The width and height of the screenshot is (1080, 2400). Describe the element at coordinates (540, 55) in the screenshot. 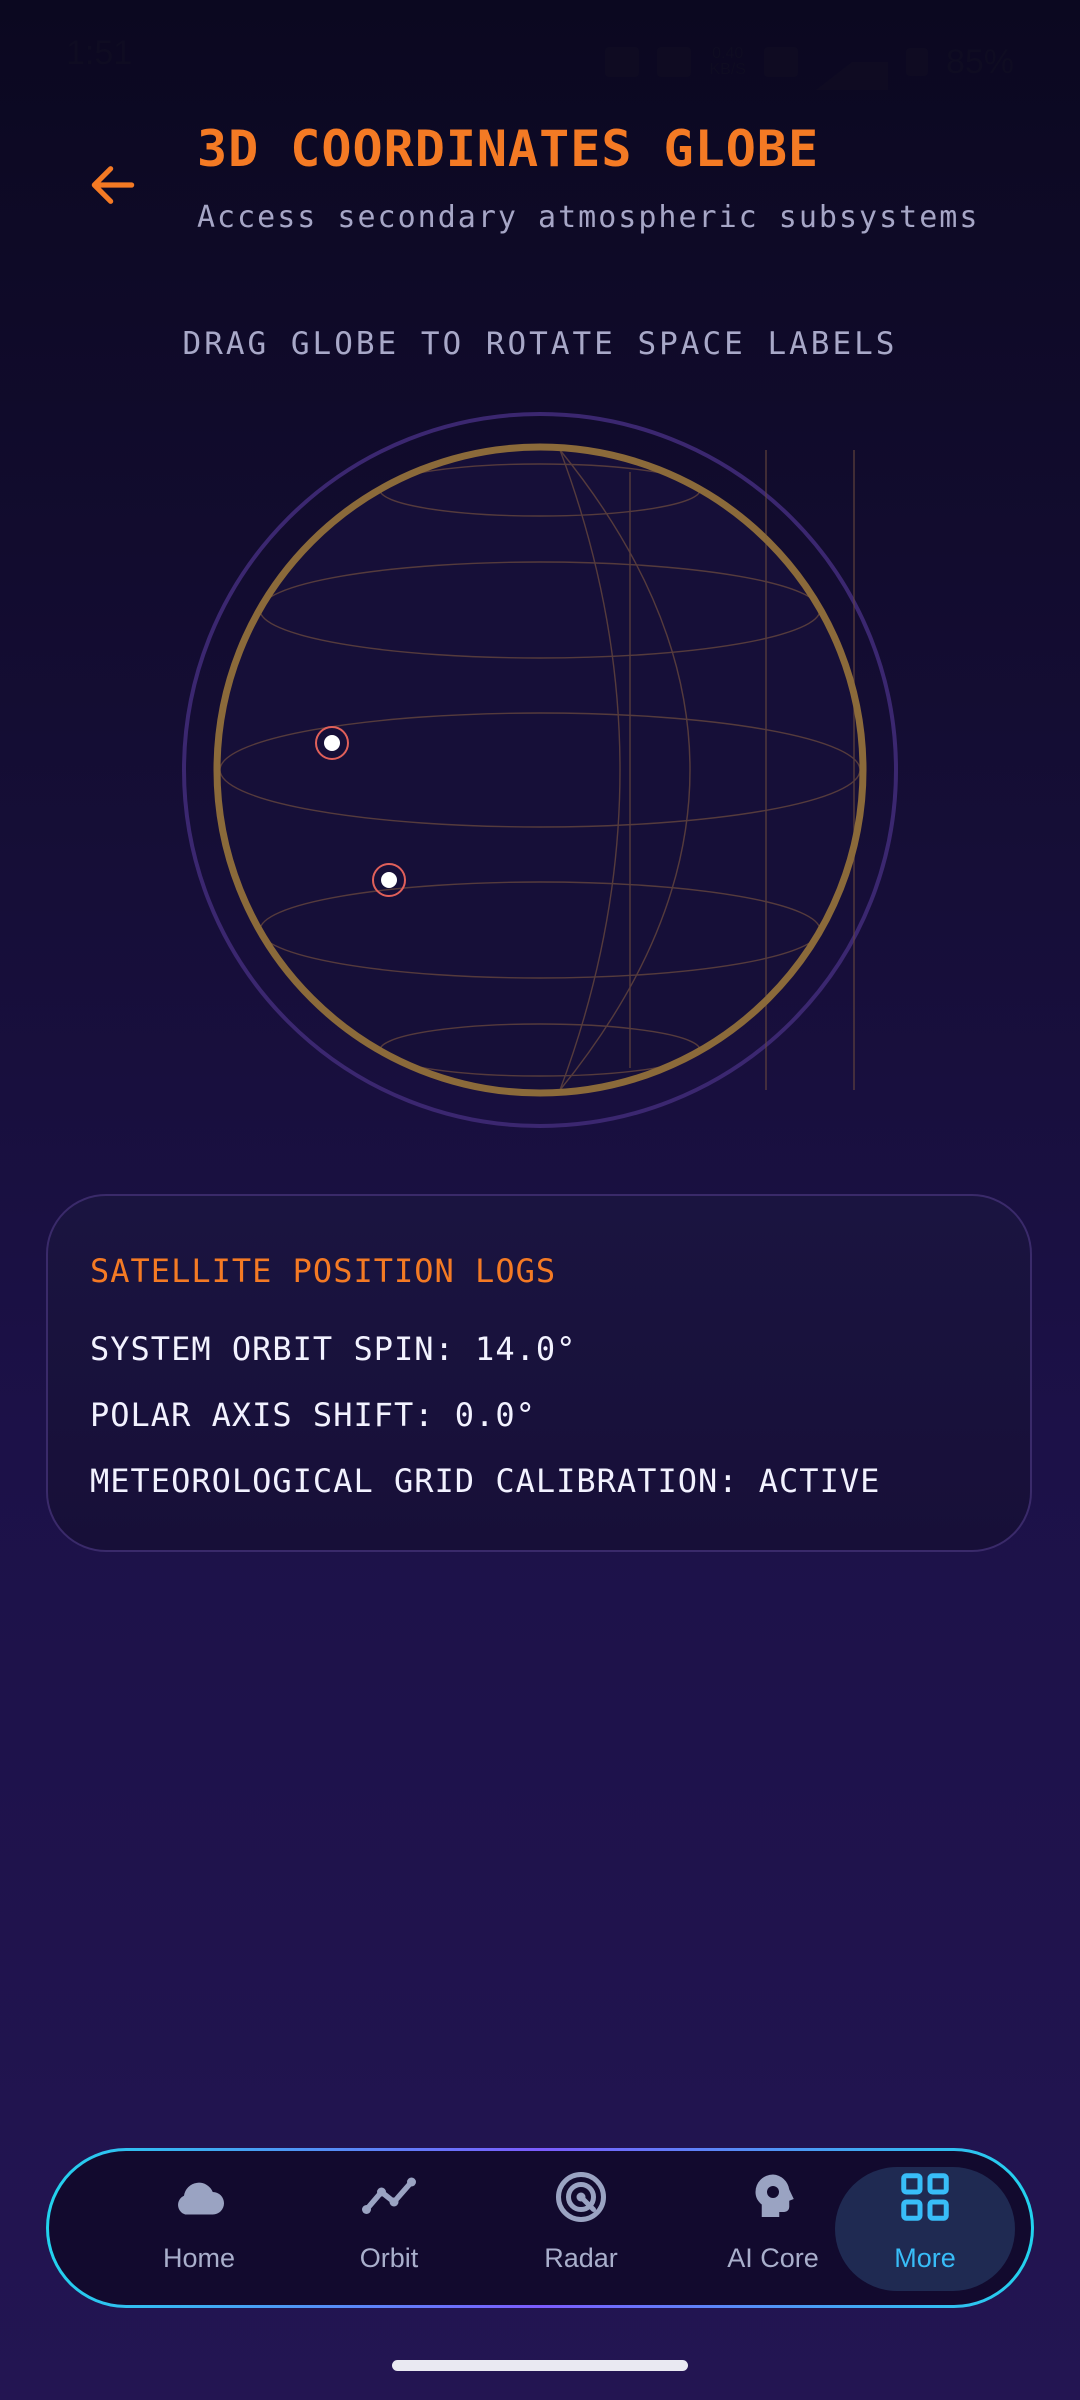

I see `status-bar: 1:51 0.40 KB/S 85%` at that location.